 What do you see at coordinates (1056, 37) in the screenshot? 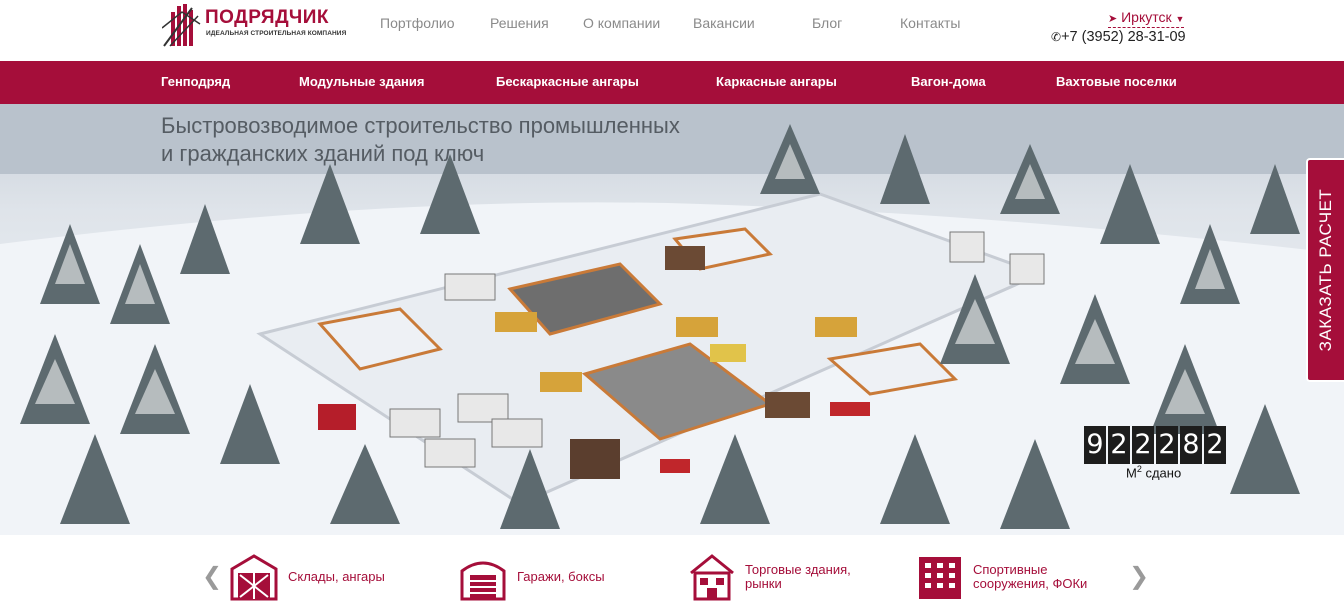
I see `phone-icon: ✆` at bounding box center [1056, 37].